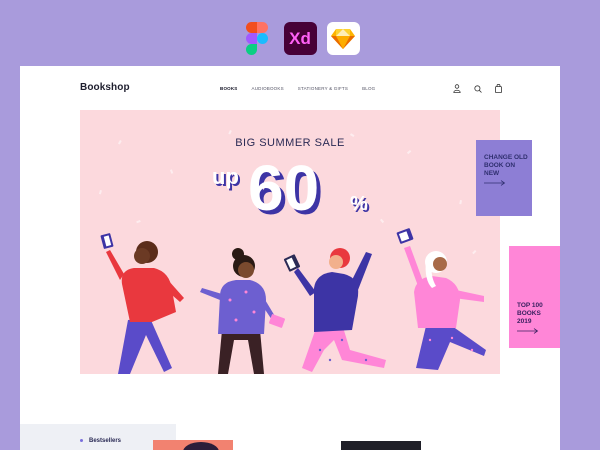 The image size is (600, 450). Describe the element at coordinates (368, 88) in the screenshot. I see `nav-blog: BLOG` at that location.